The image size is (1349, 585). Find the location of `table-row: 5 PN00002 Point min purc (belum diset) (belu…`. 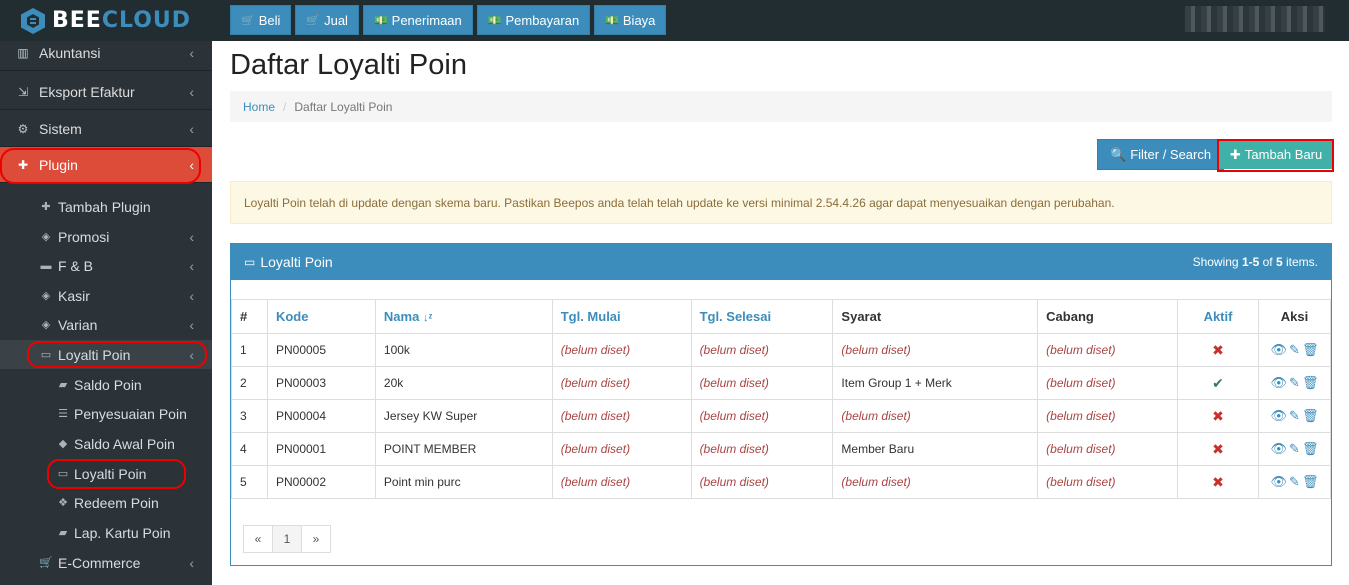

table-row: 5 PN00002 Point min purc (belum diset) (belu… is located at coordinates (781, 482).